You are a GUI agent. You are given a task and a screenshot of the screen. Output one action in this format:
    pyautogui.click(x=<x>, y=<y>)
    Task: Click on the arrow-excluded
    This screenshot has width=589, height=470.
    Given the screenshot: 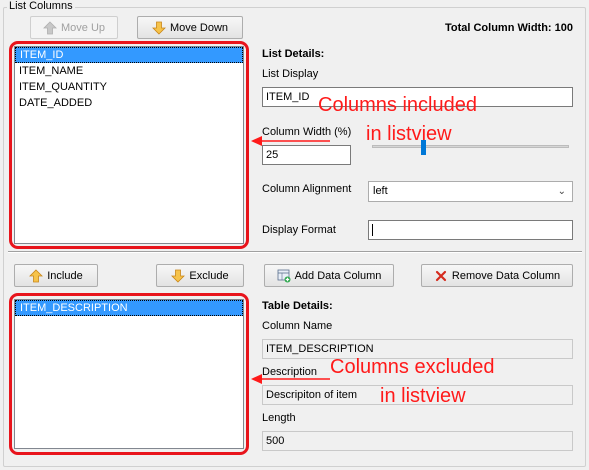 What is the action you would take?
    pyautogui.click(x=290, y=379)
    